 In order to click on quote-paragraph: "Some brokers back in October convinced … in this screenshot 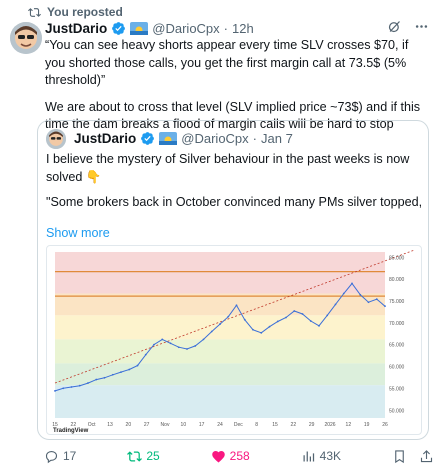, I will do `click(235, 202)`.